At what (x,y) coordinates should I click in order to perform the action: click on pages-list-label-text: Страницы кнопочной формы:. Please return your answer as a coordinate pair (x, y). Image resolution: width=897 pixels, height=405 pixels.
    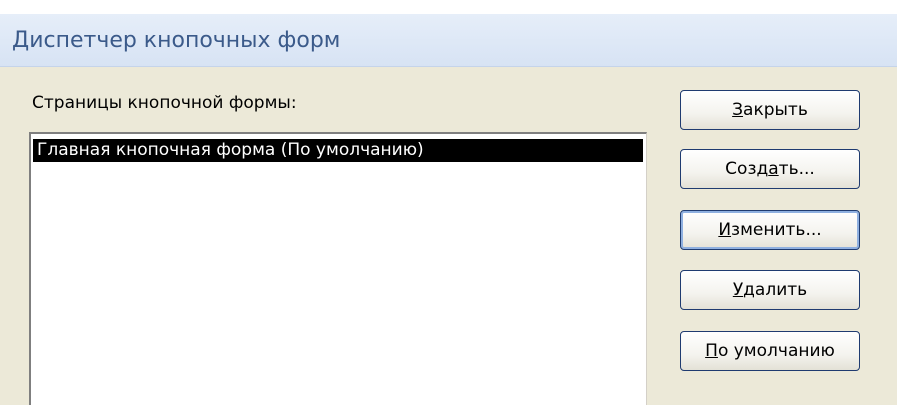
    Looking at the image, I should click on (164, 103).